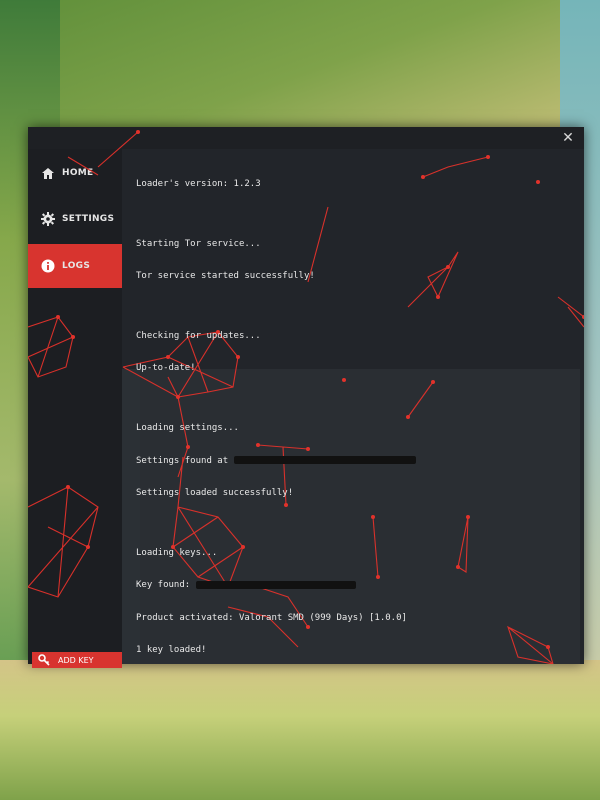 This screenshot has height=800, width=600. I want to click on home-icon, so click(48, 173).